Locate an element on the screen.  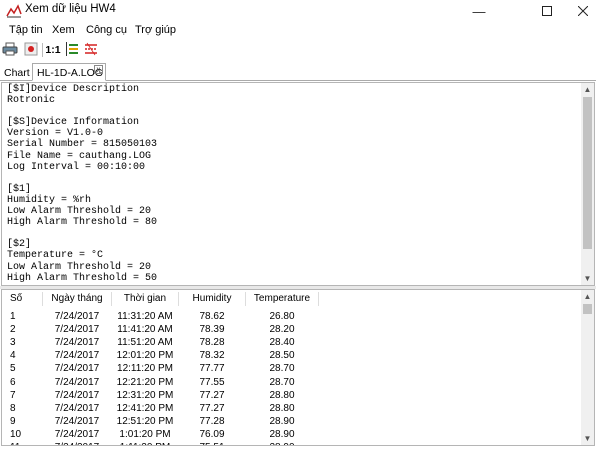
cell-humidity: 77.55 is located at coordinates (212, 382).